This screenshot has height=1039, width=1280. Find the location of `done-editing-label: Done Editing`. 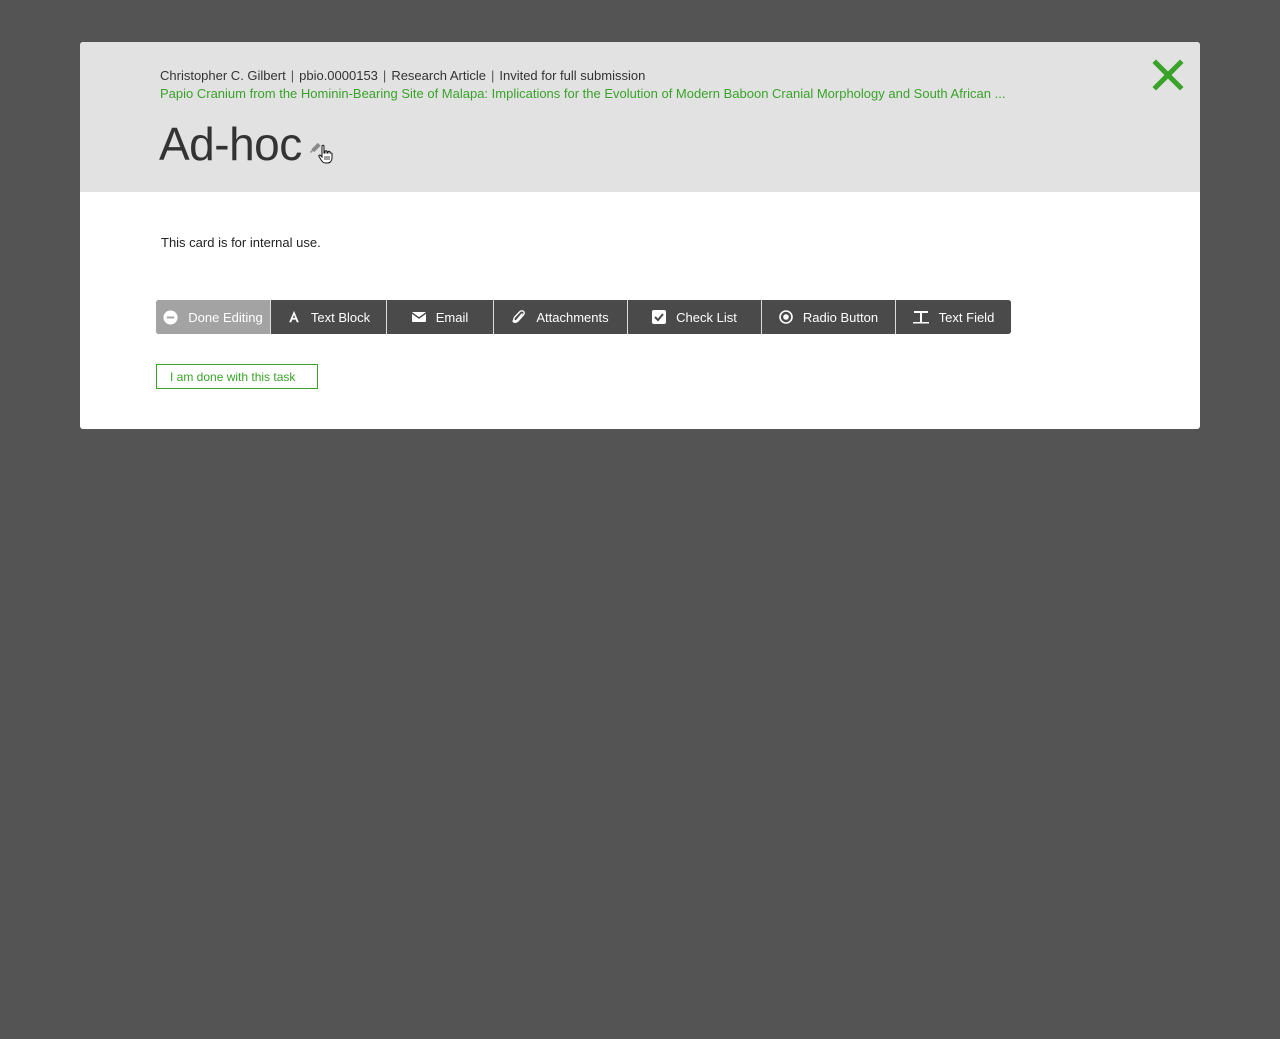

done-editing-label: Done Editing is located at coordinates (225, 317).